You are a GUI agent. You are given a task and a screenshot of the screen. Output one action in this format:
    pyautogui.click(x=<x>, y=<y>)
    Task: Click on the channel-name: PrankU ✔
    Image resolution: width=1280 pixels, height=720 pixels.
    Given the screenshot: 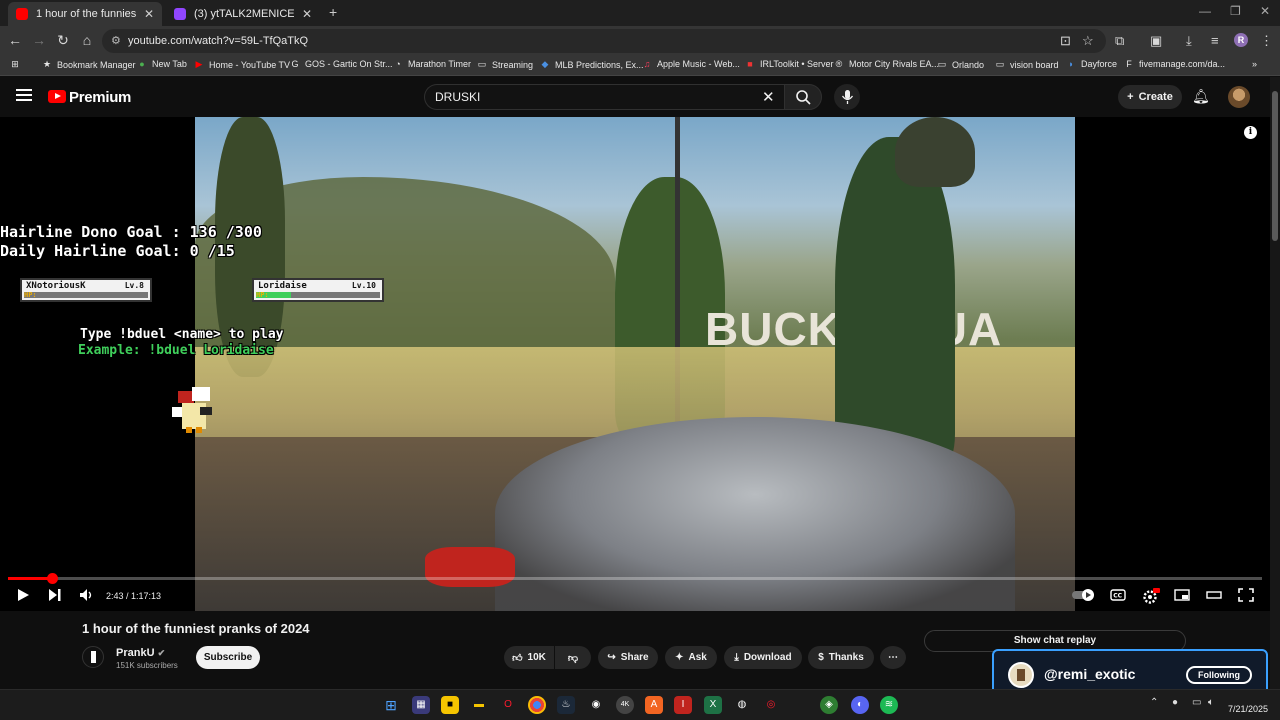 What is the action you would take?
    pyautogui.click(x=140, y=653)
    